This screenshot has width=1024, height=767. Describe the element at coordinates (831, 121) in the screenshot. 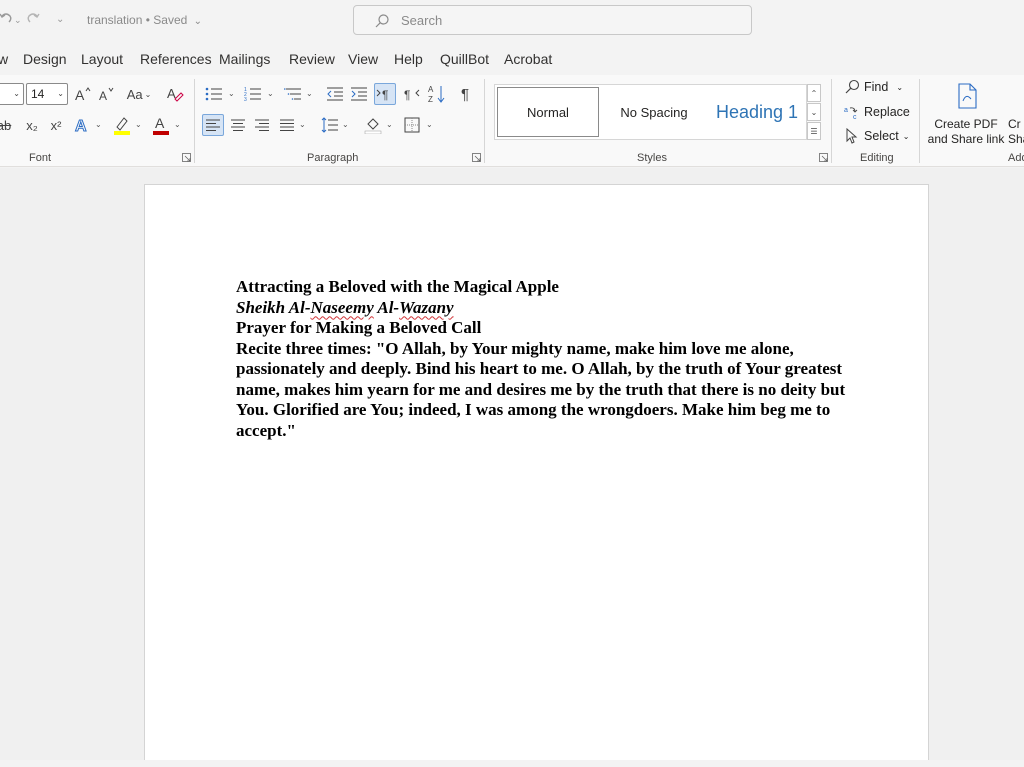

I see `group-divider` at that location.